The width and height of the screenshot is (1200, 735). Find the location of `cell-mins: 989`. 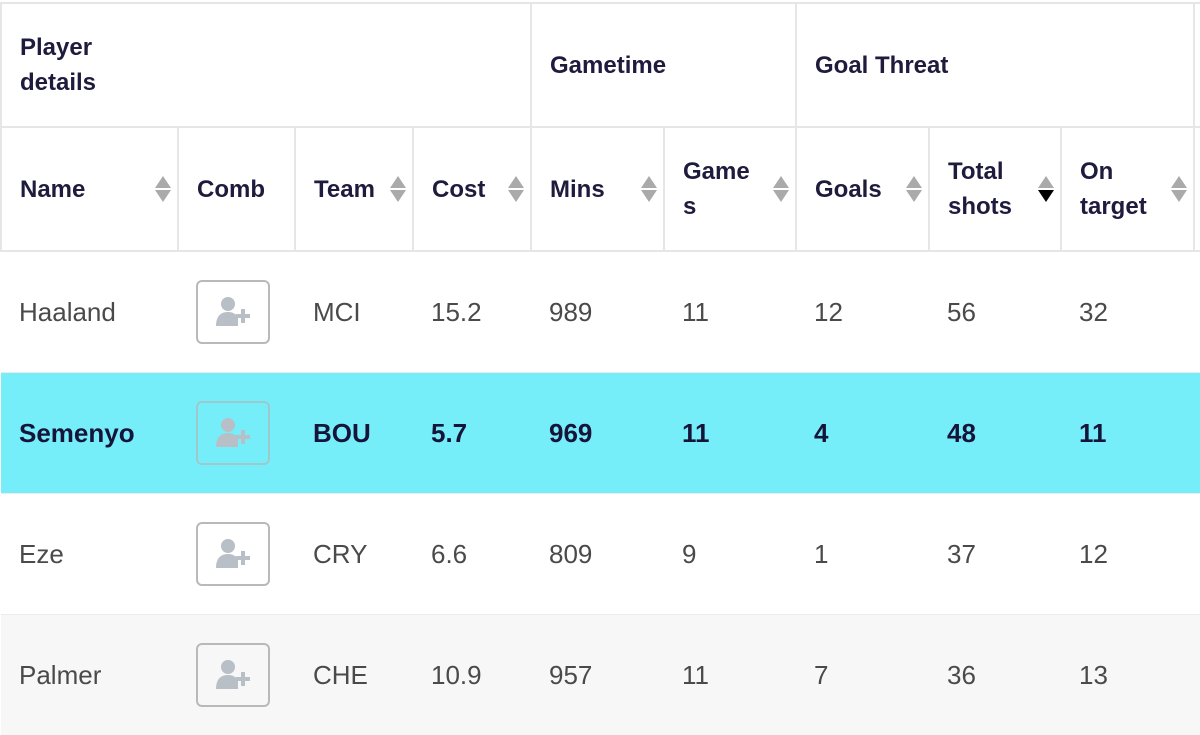

cell-mins: 989 is located at coordinates (597, 311).